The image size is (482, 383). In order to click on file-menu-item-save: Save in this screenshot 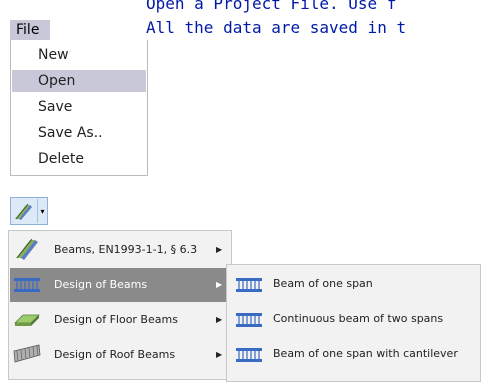, I will do `click(79, 107)`.